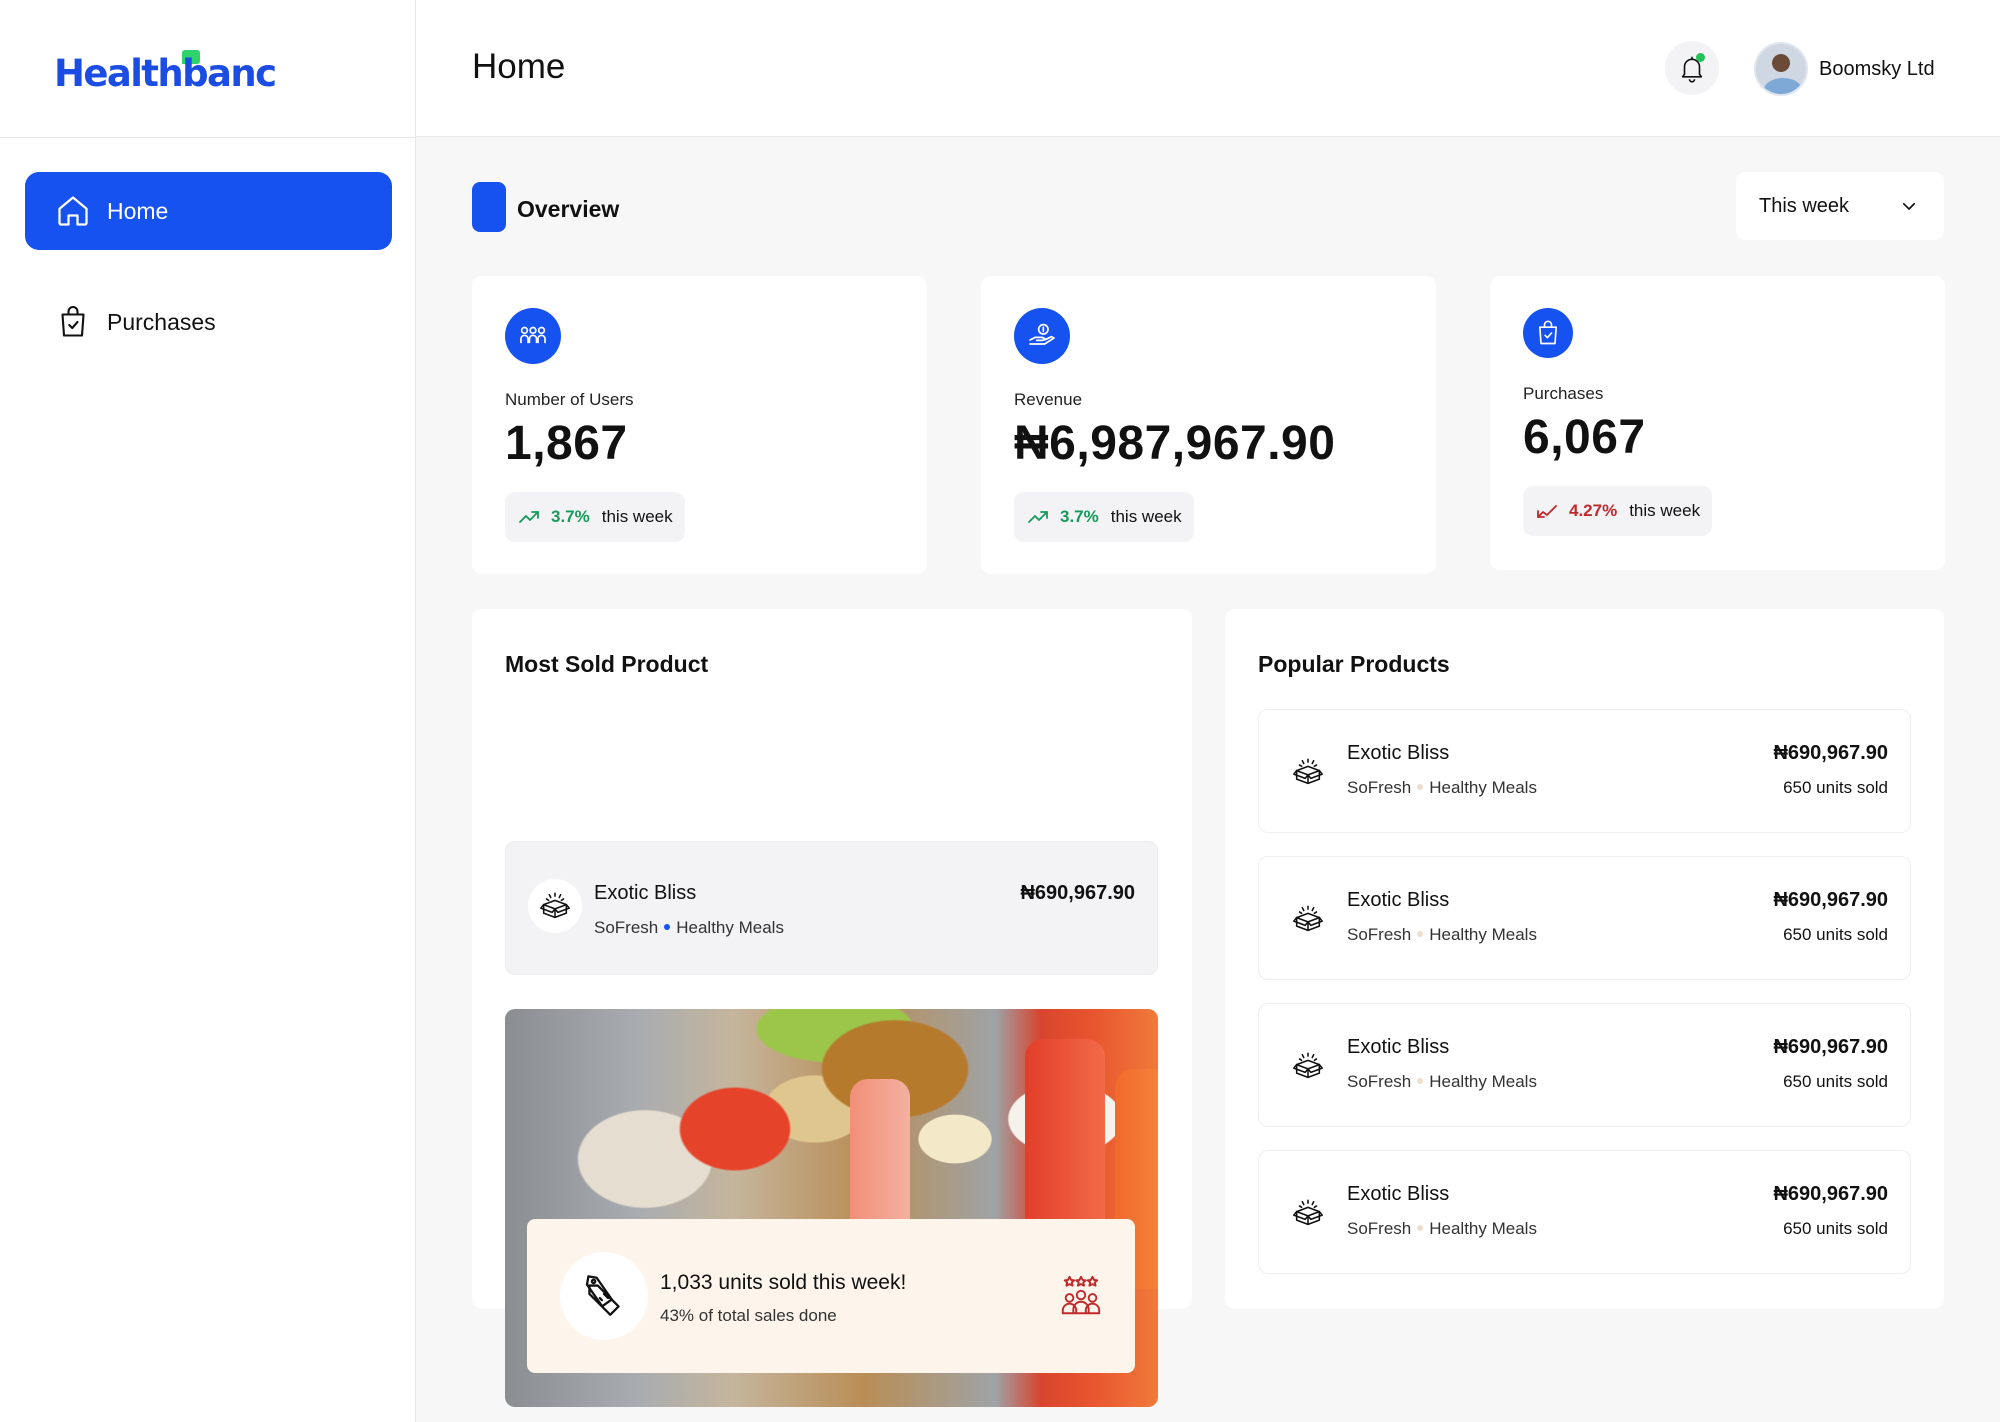  Describe the element at coordinates (1909, 206) in the screenshot. I see `chevron-down-icon` at that location.